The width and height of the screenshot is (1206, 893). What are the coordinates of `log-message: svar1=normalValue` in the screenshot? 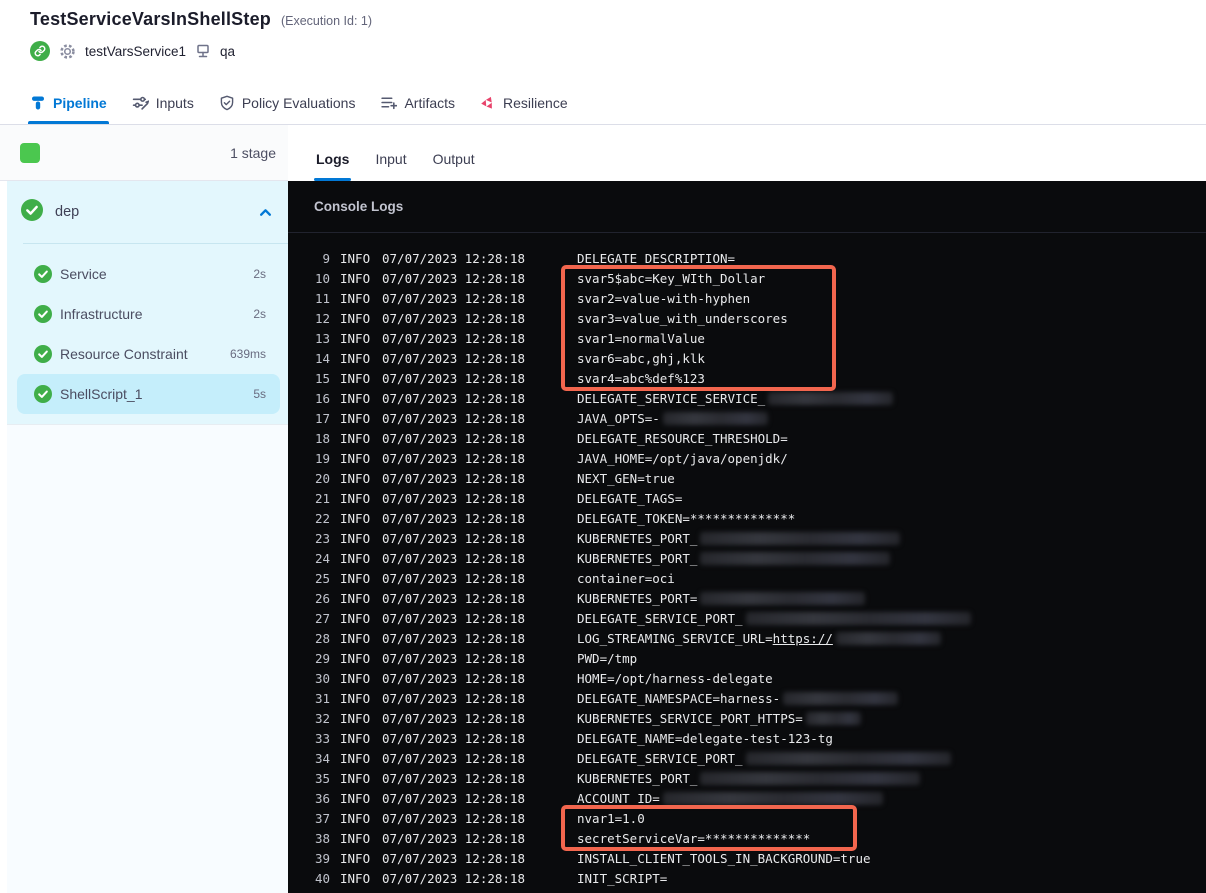 It's located at (641, 338).